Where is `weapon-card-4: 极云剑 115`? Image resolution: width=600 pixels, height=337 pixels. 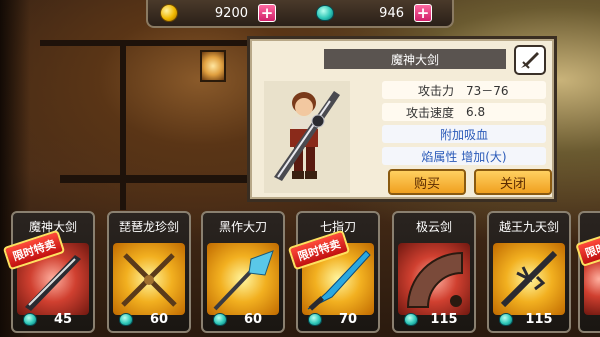 weapon-card-4: 极云剑 115 is located at coordinates (434, 272).